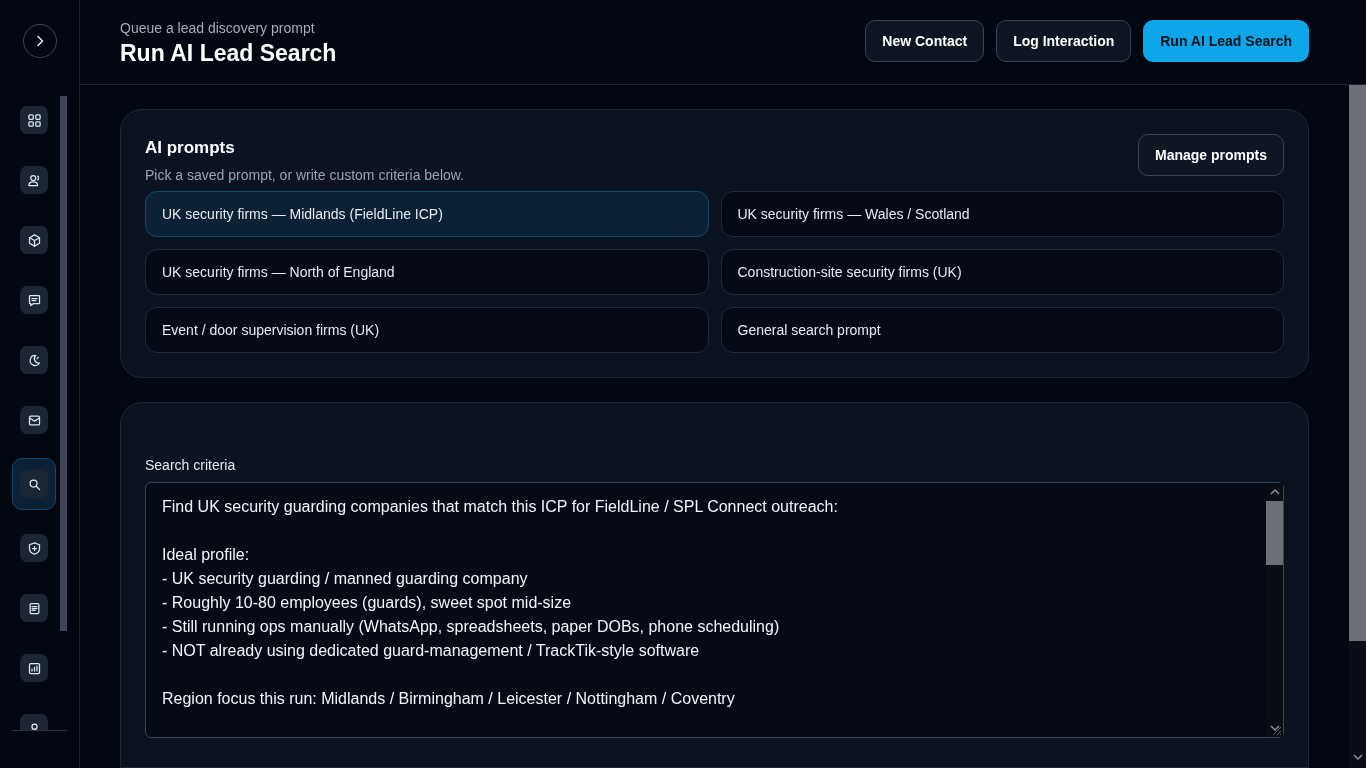 The image size is (1366, 768). Describe the element at coordinates (1211, 155) in the screenshot. I see `manage-prompts-button: Manage prompts` at that location.